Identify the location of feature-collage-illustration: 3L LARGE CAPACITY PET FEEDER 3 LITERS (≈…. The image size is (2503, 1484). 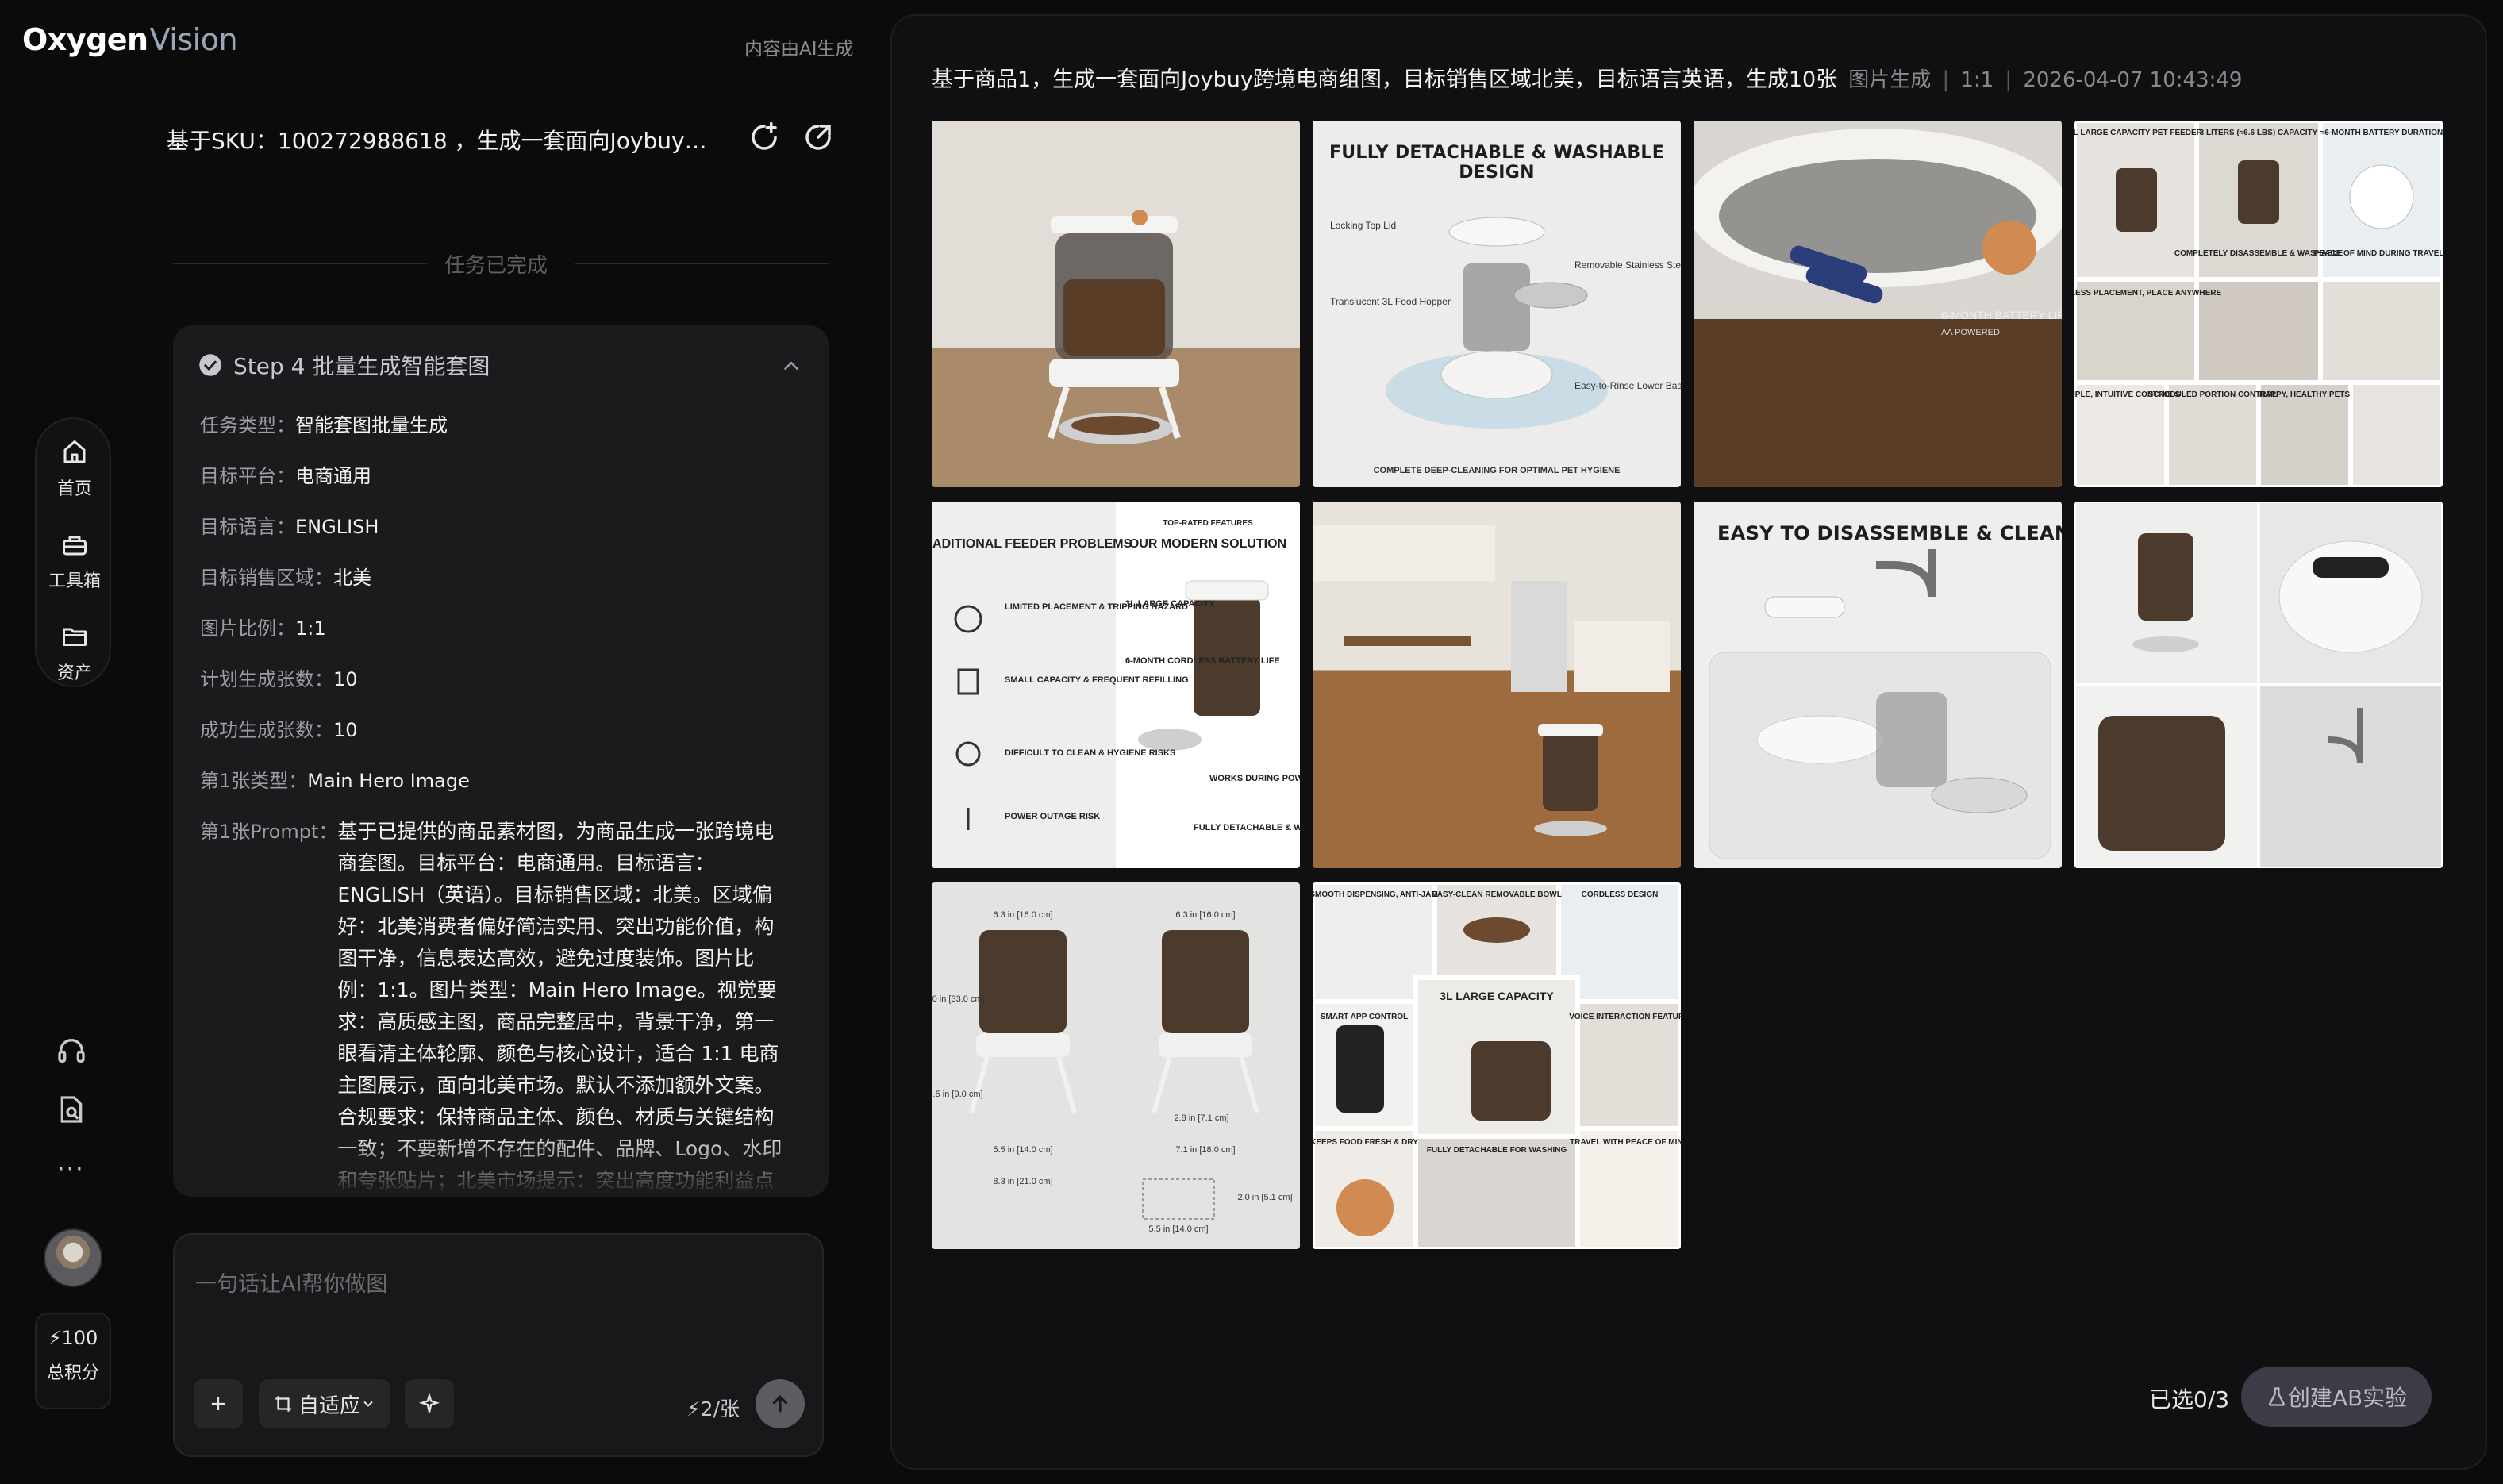
(2258, 304).